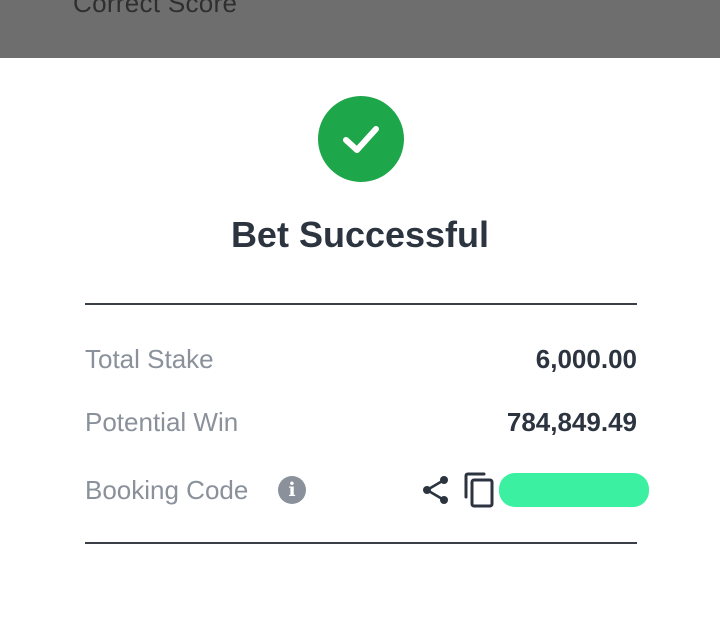 Image resolution: width=720 pixels, height=621 pixels. I want to click on total-stake-row: Total Stake 6,000.00, so click(361, 359).